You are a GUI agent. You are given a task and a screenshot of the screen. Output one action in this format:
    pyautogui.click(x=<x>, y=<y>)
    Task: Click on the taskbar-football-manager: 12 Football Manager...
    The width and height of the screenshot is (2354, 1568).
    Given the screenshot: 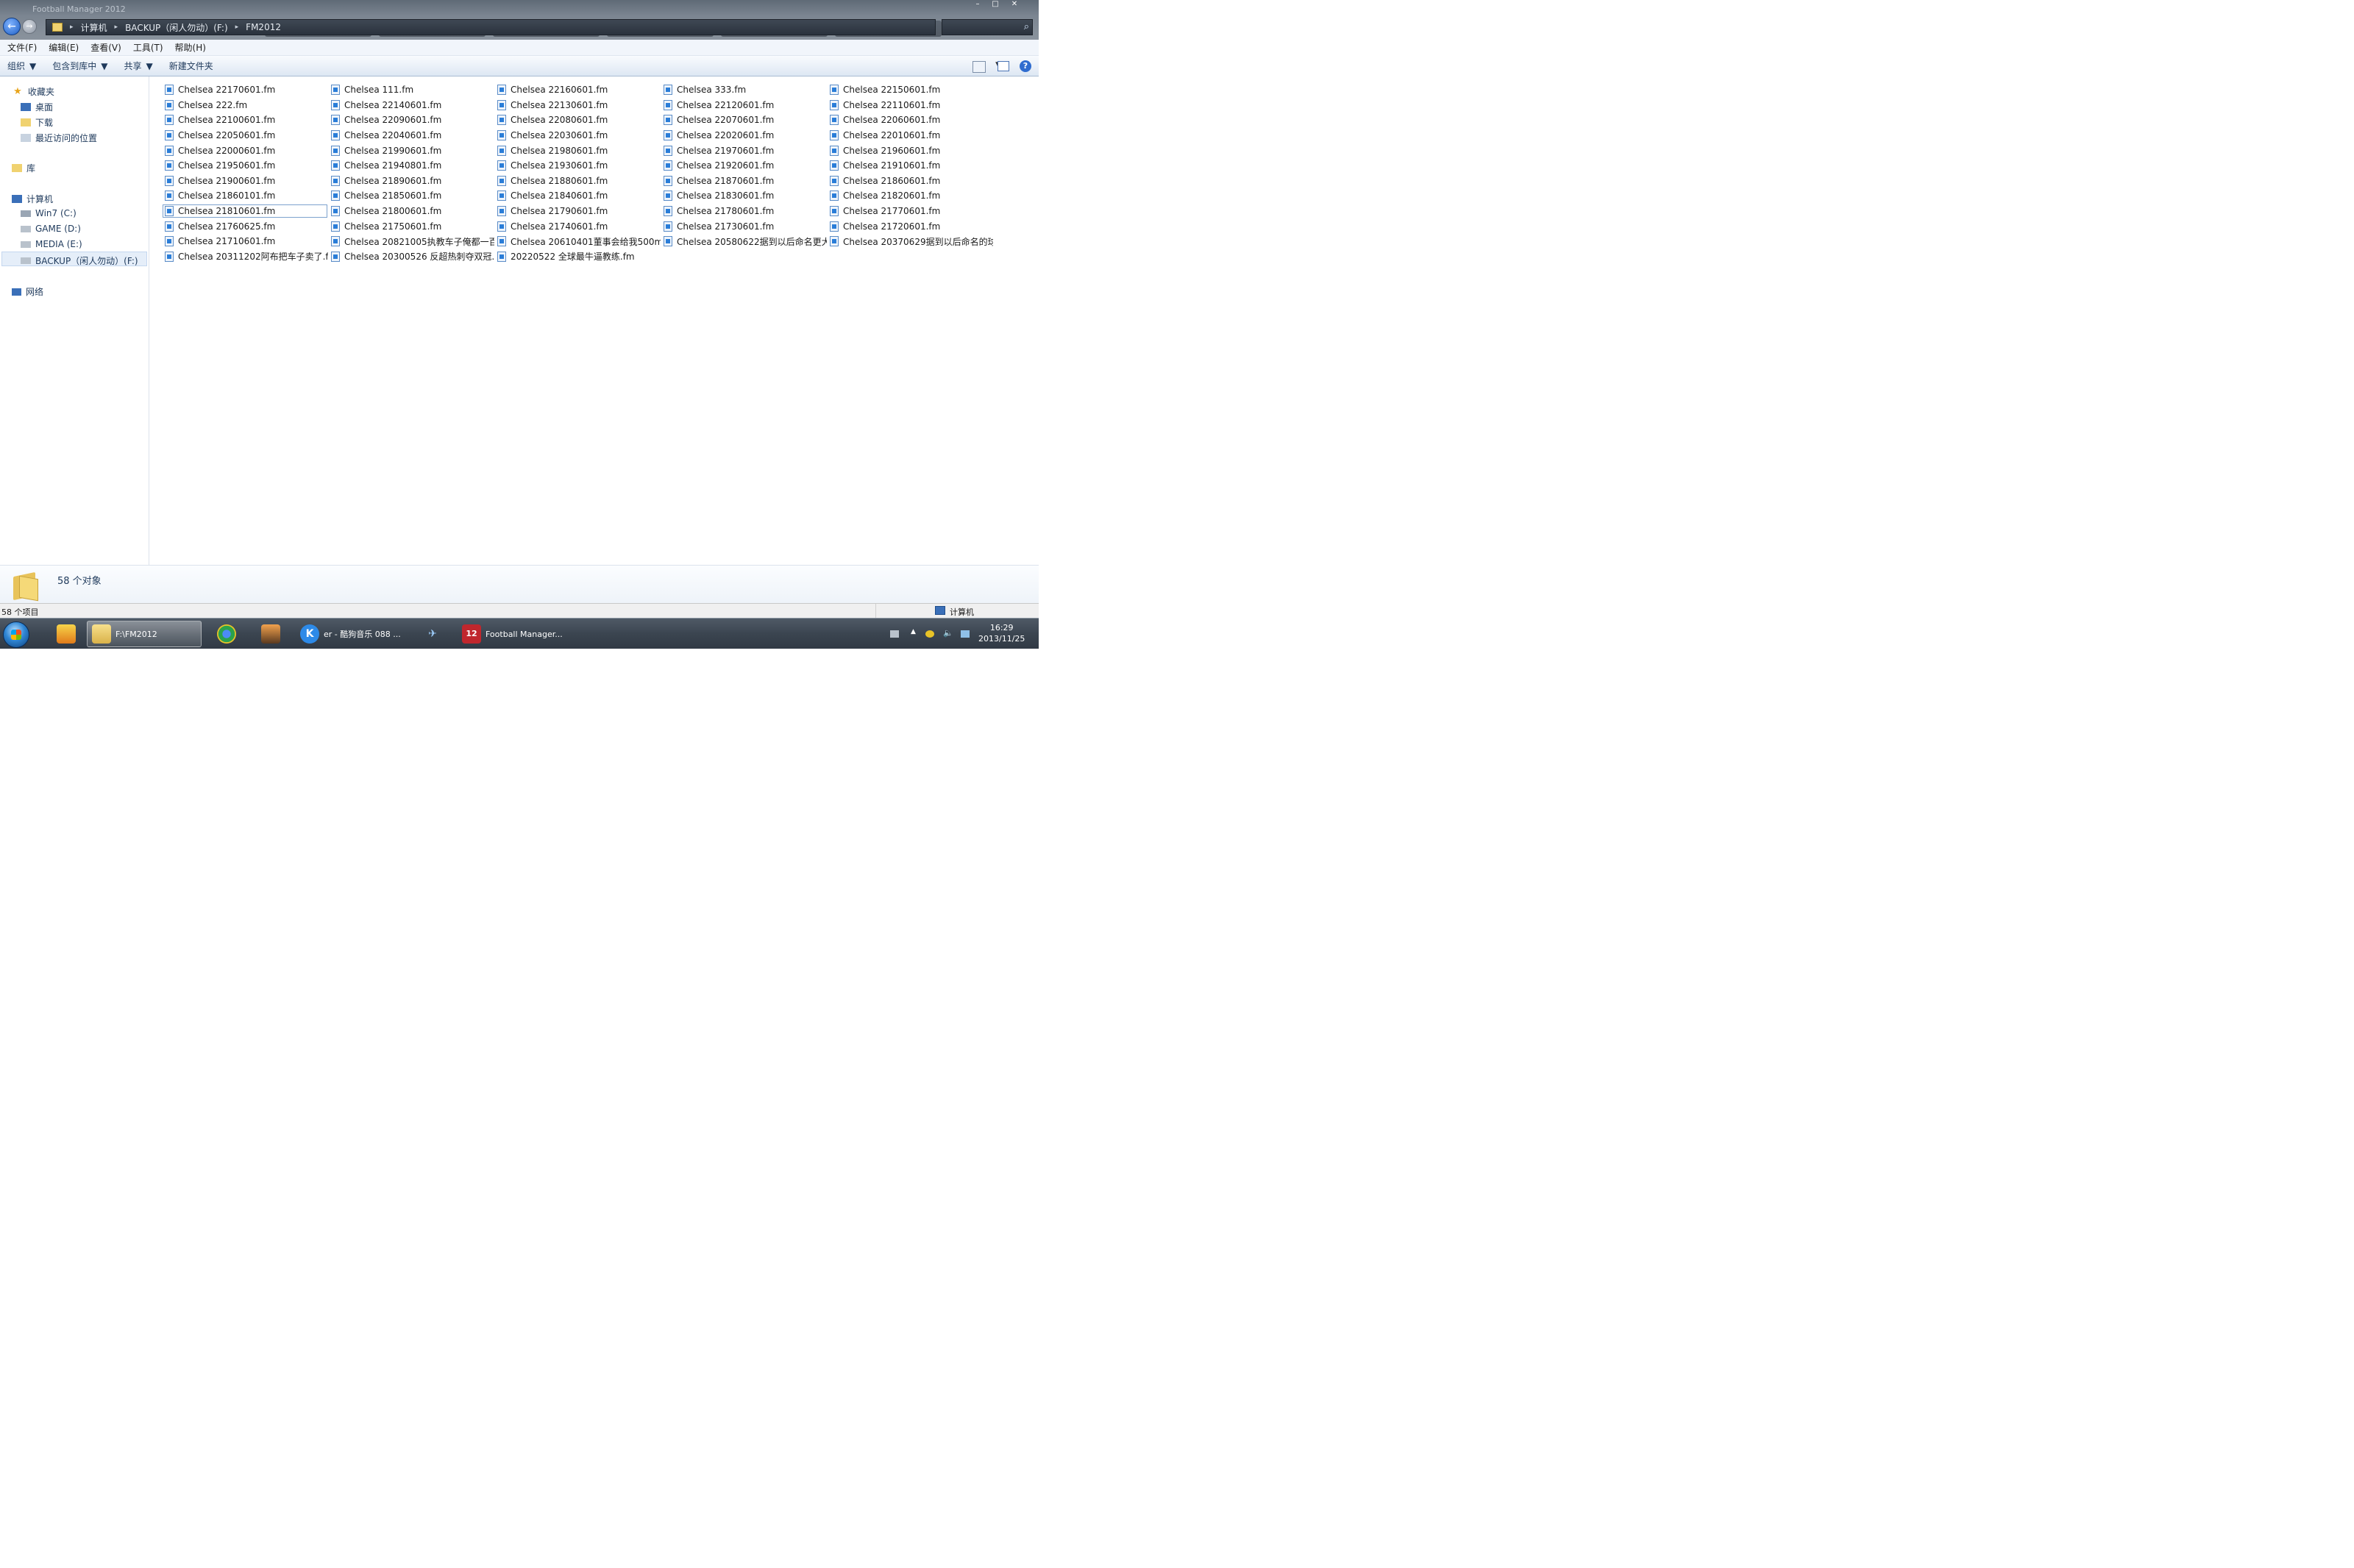 What is the action you would take?
    pyautogui.click(x=519, y=634)
    